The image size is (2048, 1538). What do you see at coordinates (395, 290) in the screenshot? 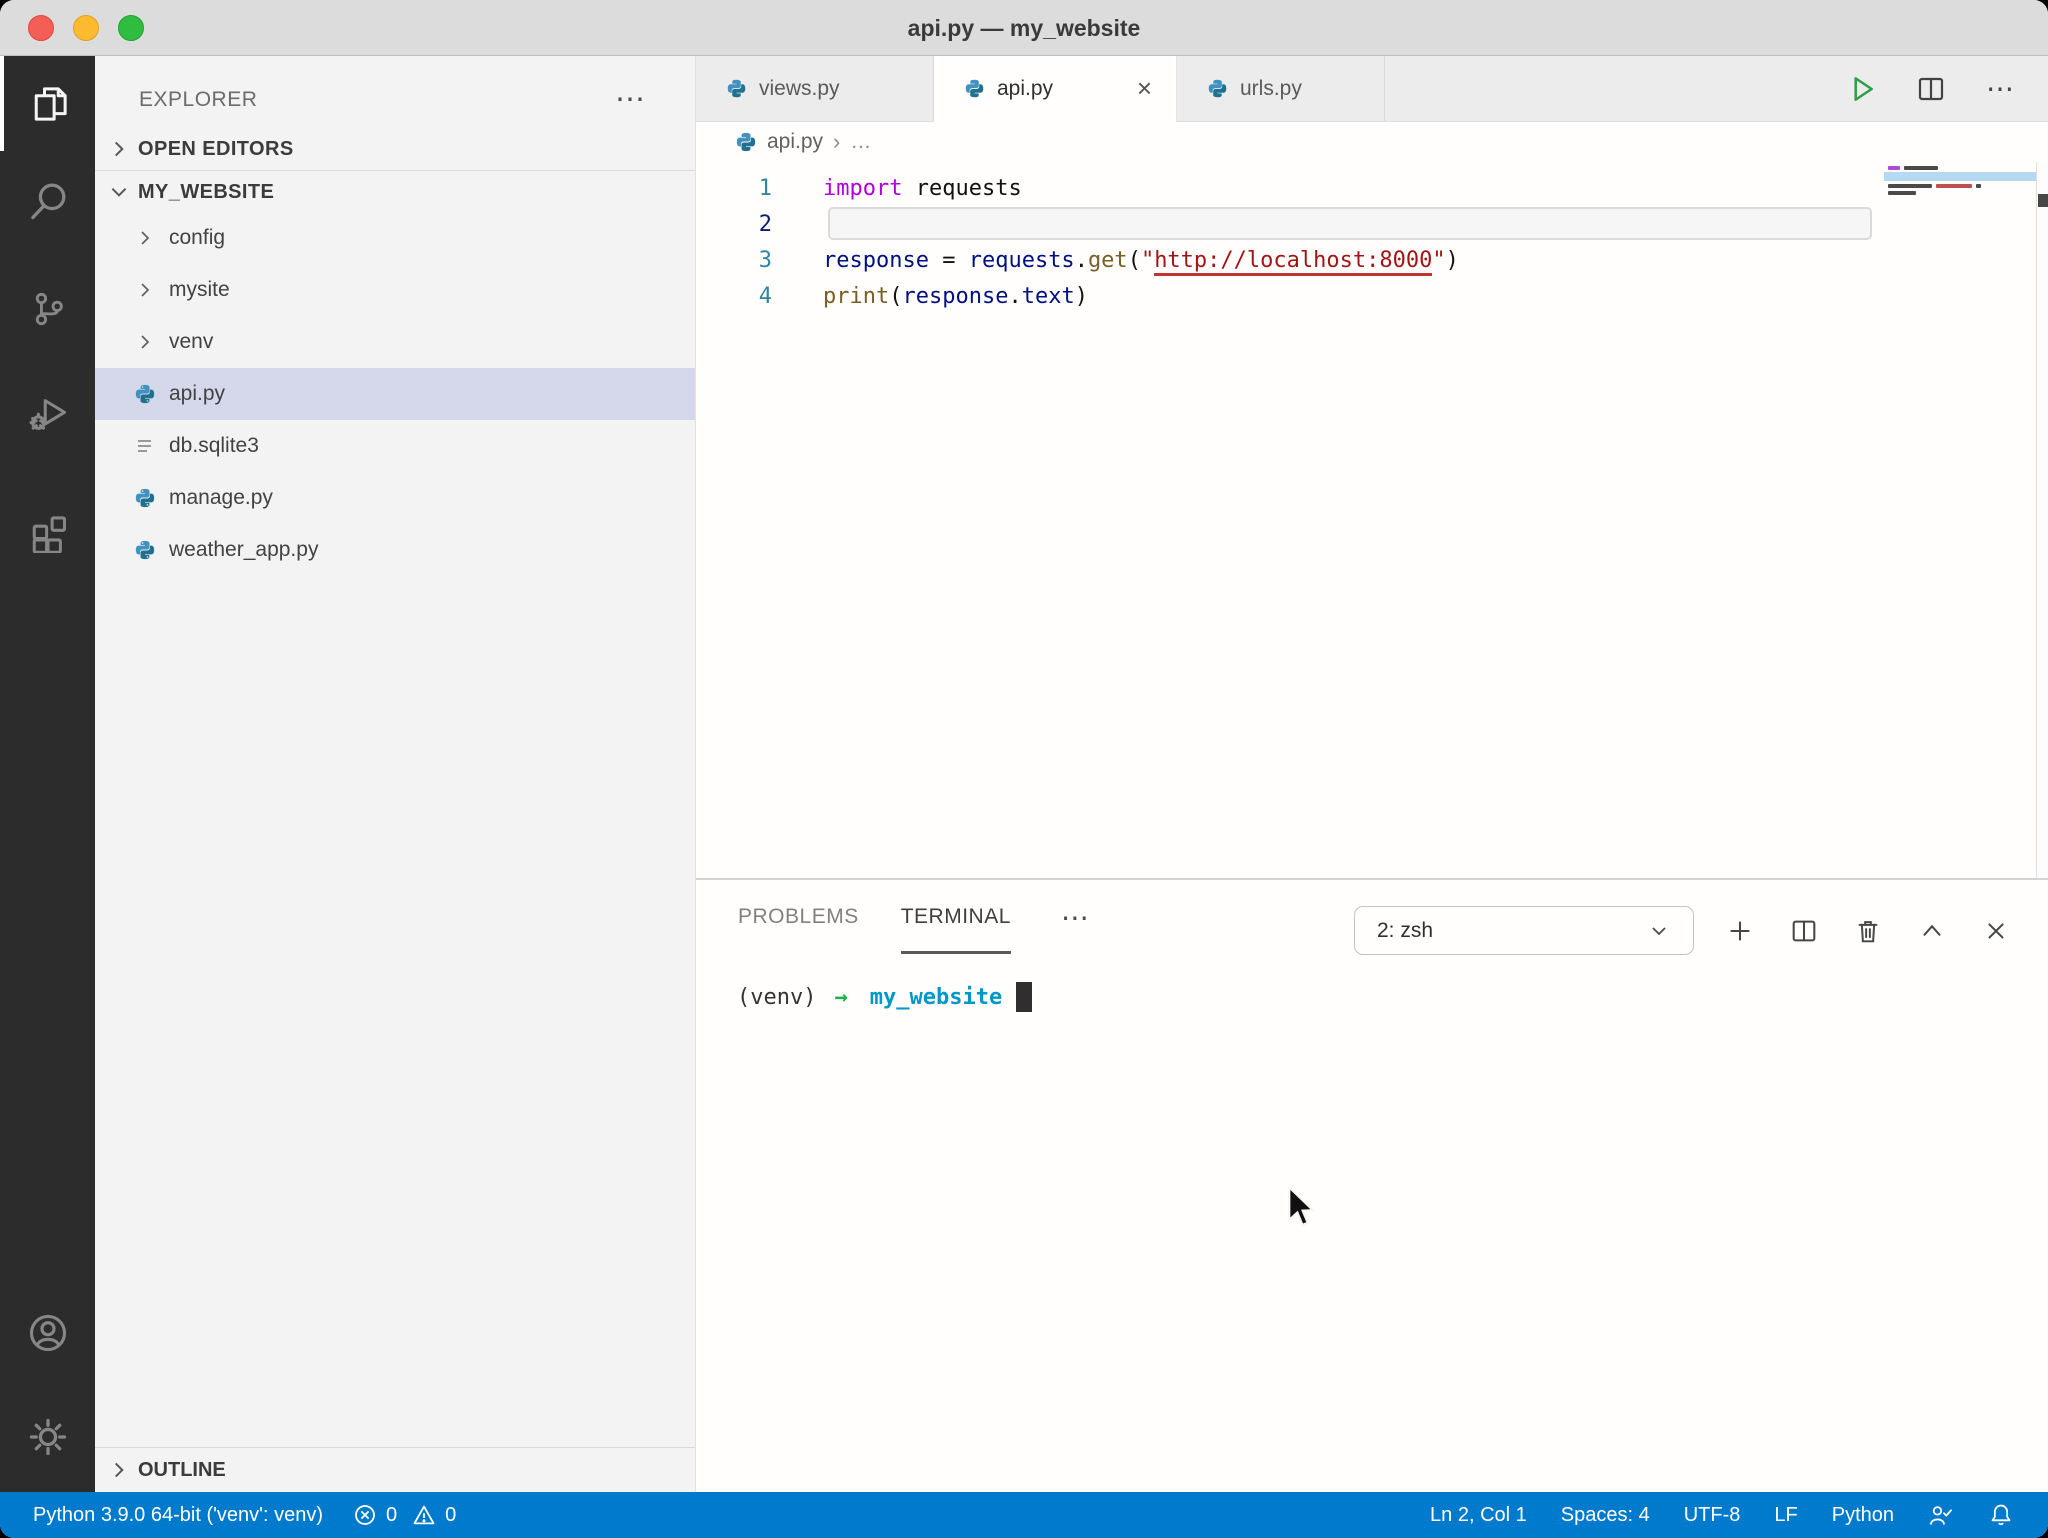
I see `tree-item-mysite: mysite` at bounding box center [395, 290].